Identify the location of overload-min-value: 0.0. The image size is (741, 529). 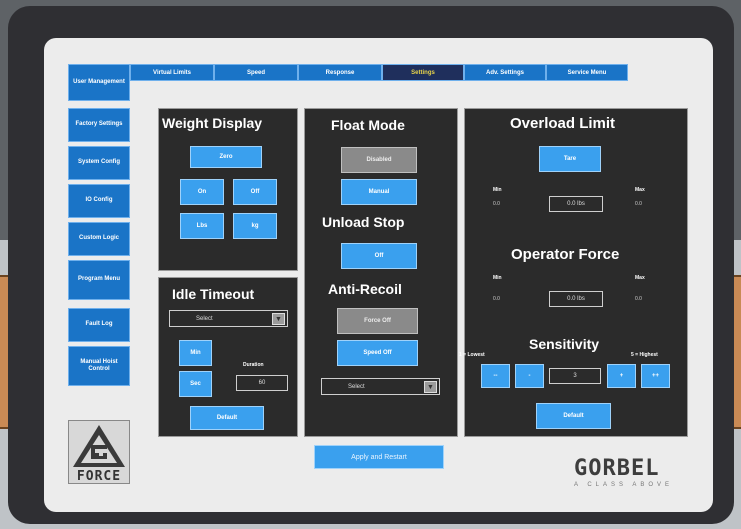
(496, 204).